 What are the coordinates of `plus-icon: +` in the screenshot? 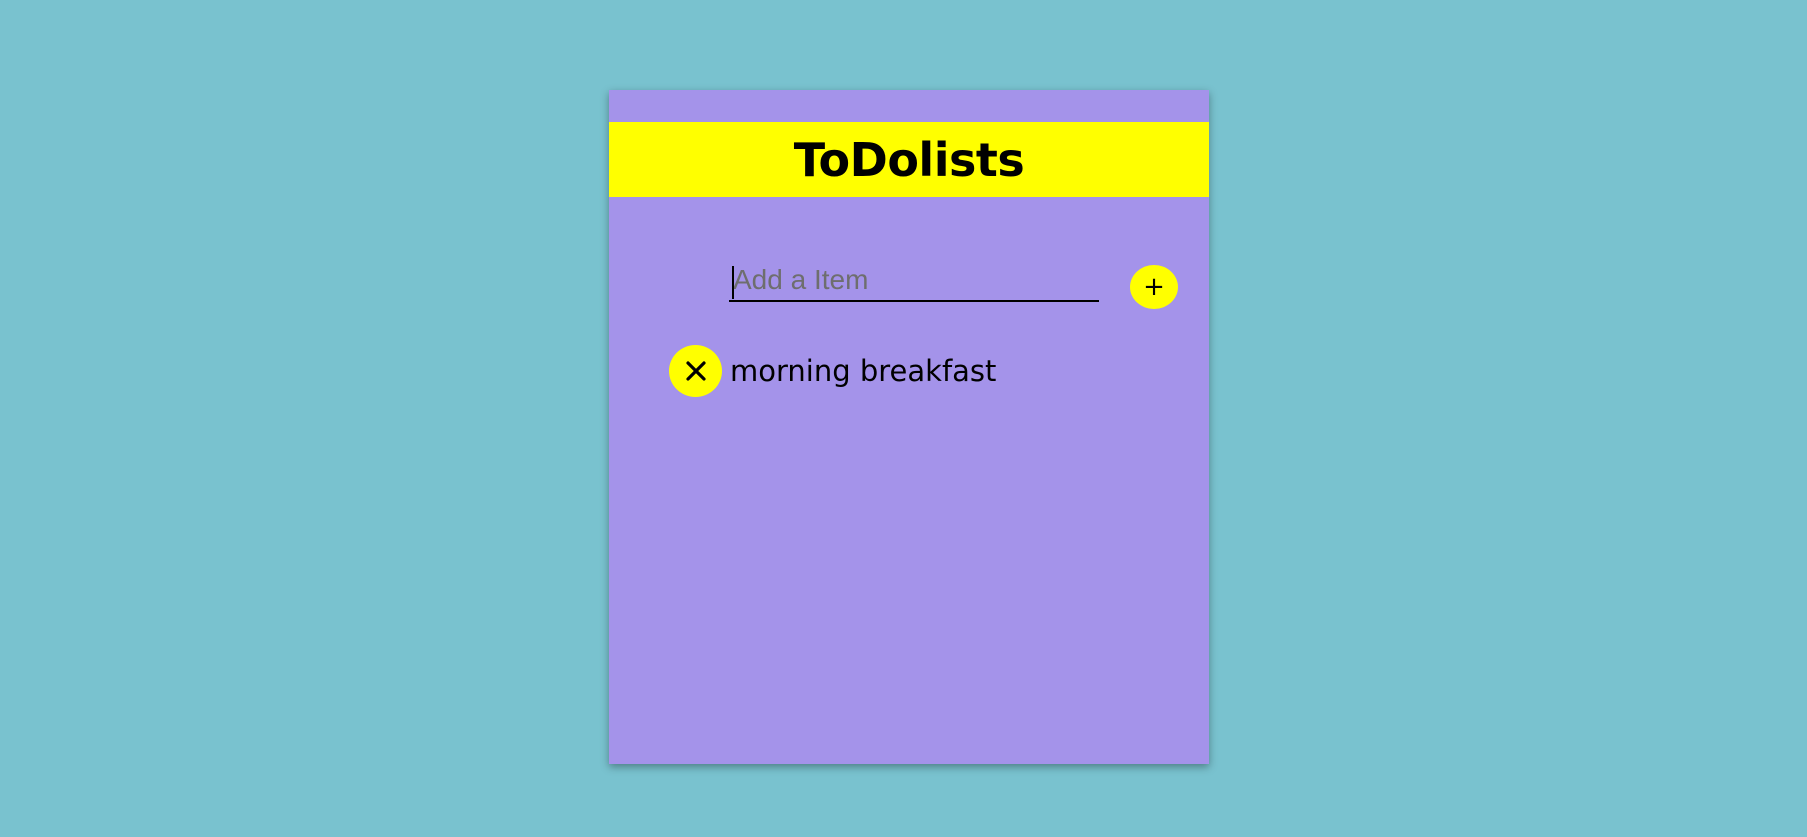 It's located at (1154, 287).